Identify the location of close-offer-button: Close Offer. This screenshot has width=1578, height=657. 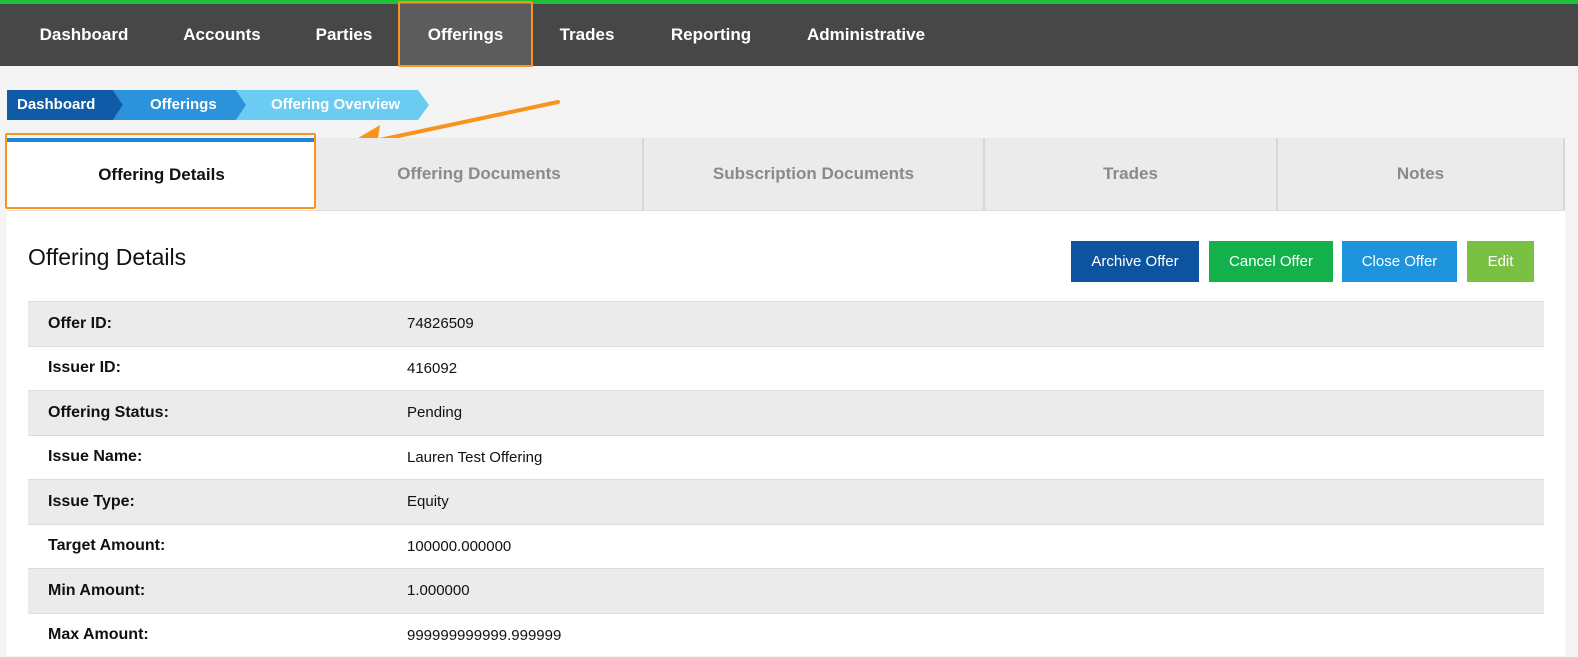
(1399, 261).